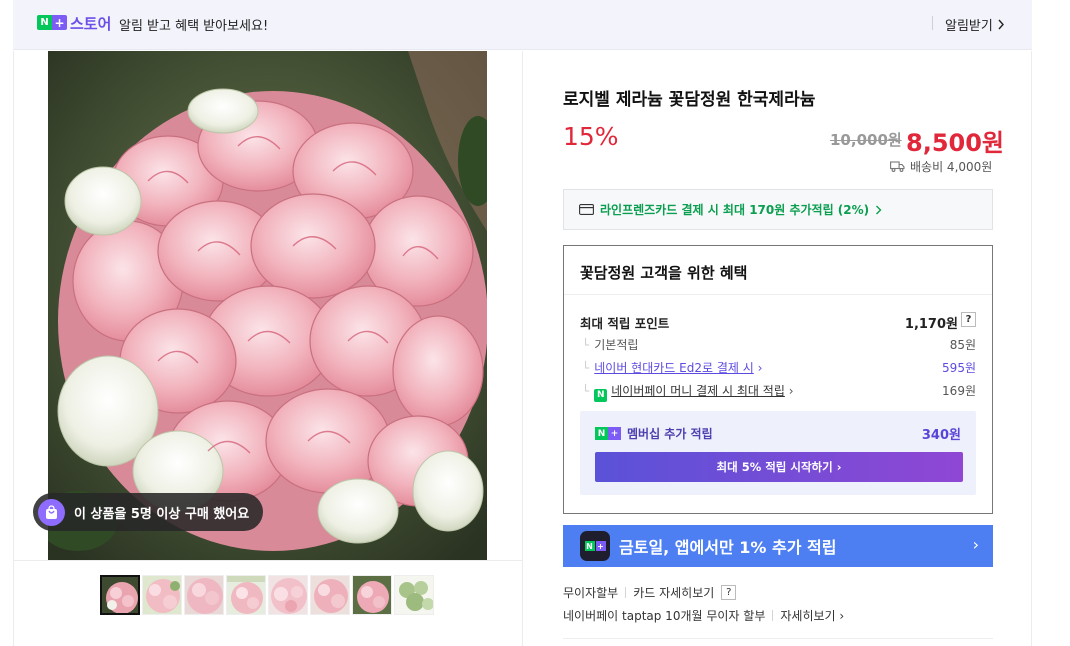 This screenshot has width=1070, height=646. What do you see at coordinates (959, 391) in the screenshot?
I see `points-row-value: 169원` at bounding box center [959, 391].